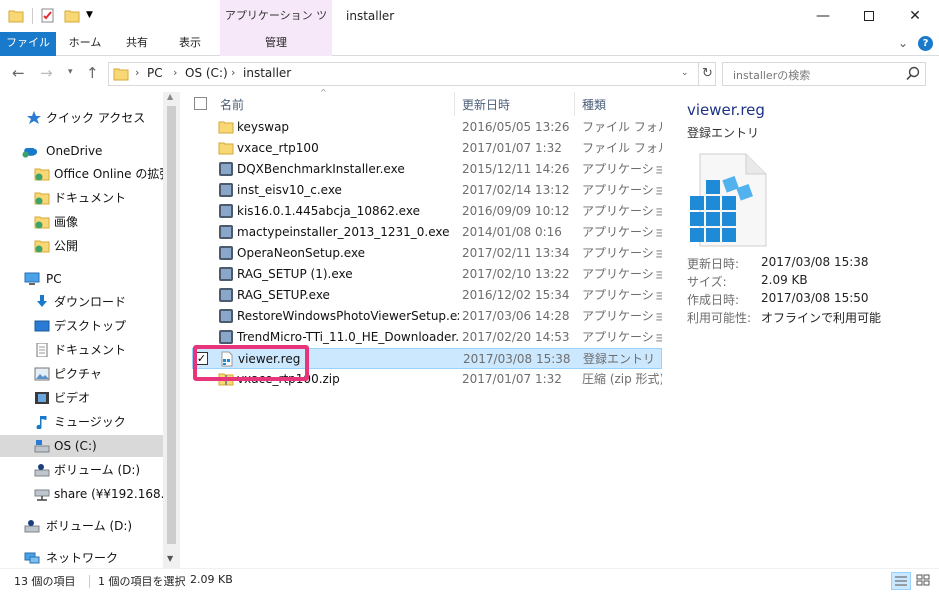 The image size is (939, 593). I want to click on address-dropdown: ⌄, so click(685, 73).